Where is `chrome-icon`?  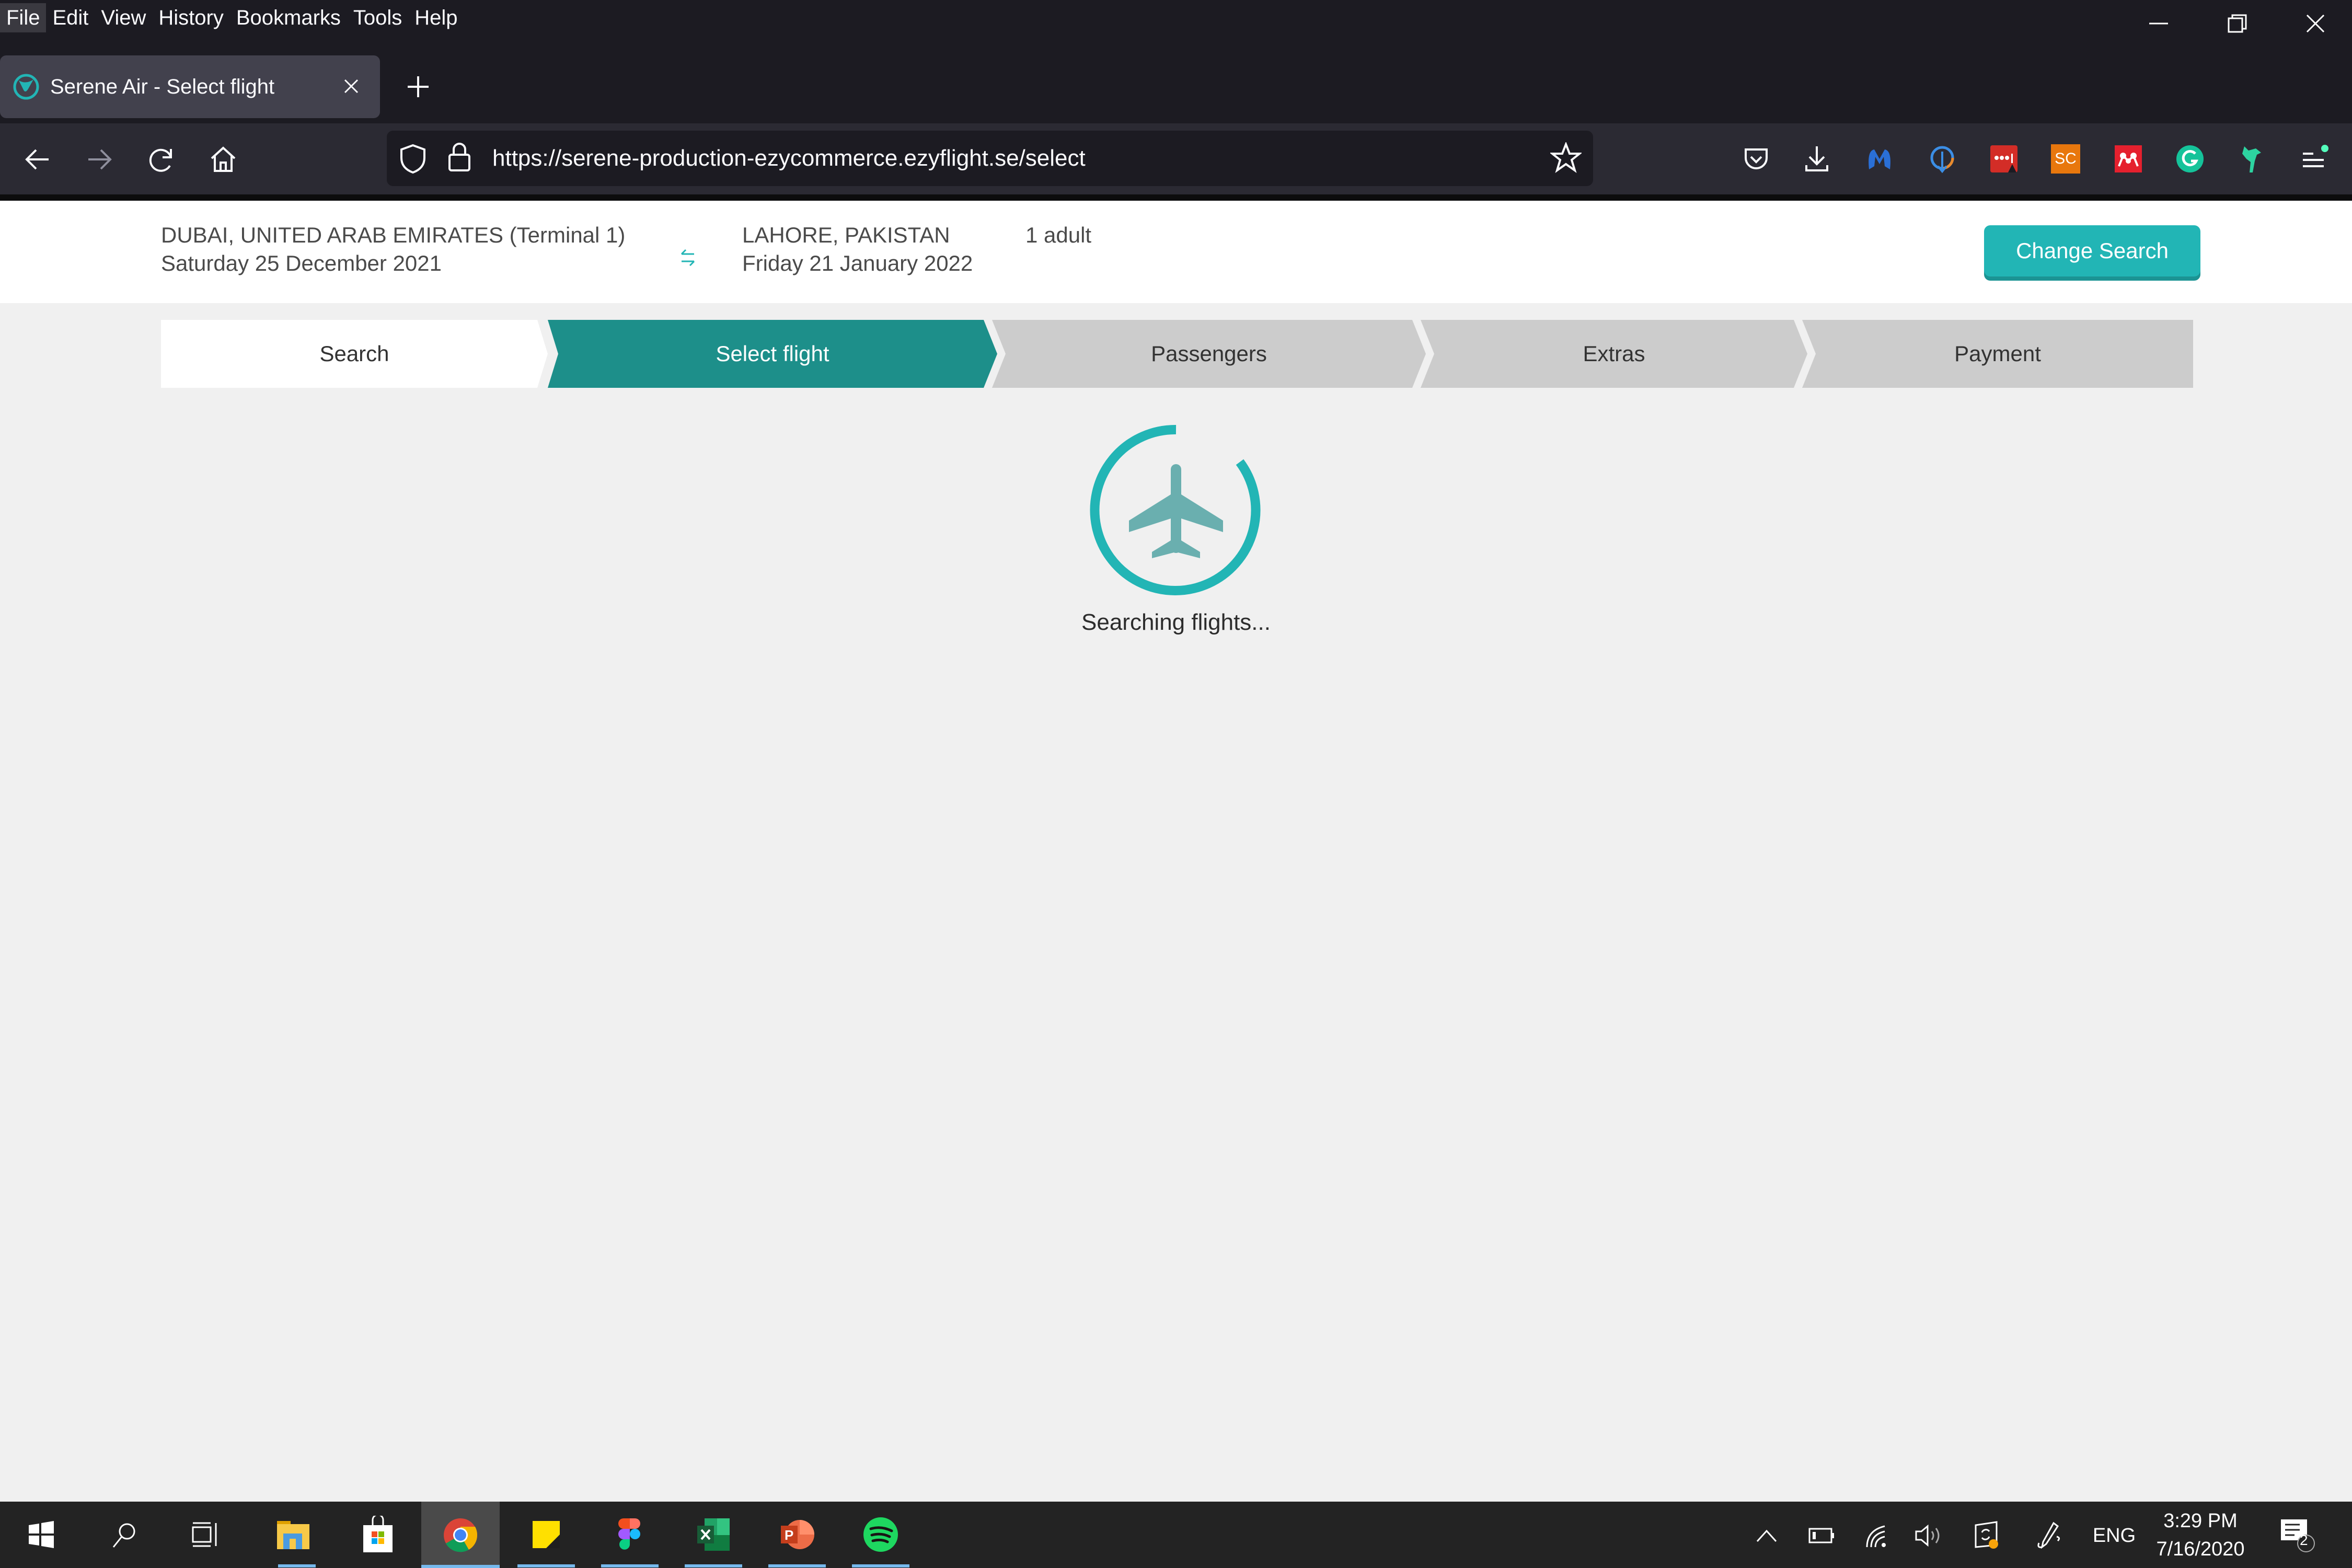
chrome-icon is located at coordinates (461, 1535).